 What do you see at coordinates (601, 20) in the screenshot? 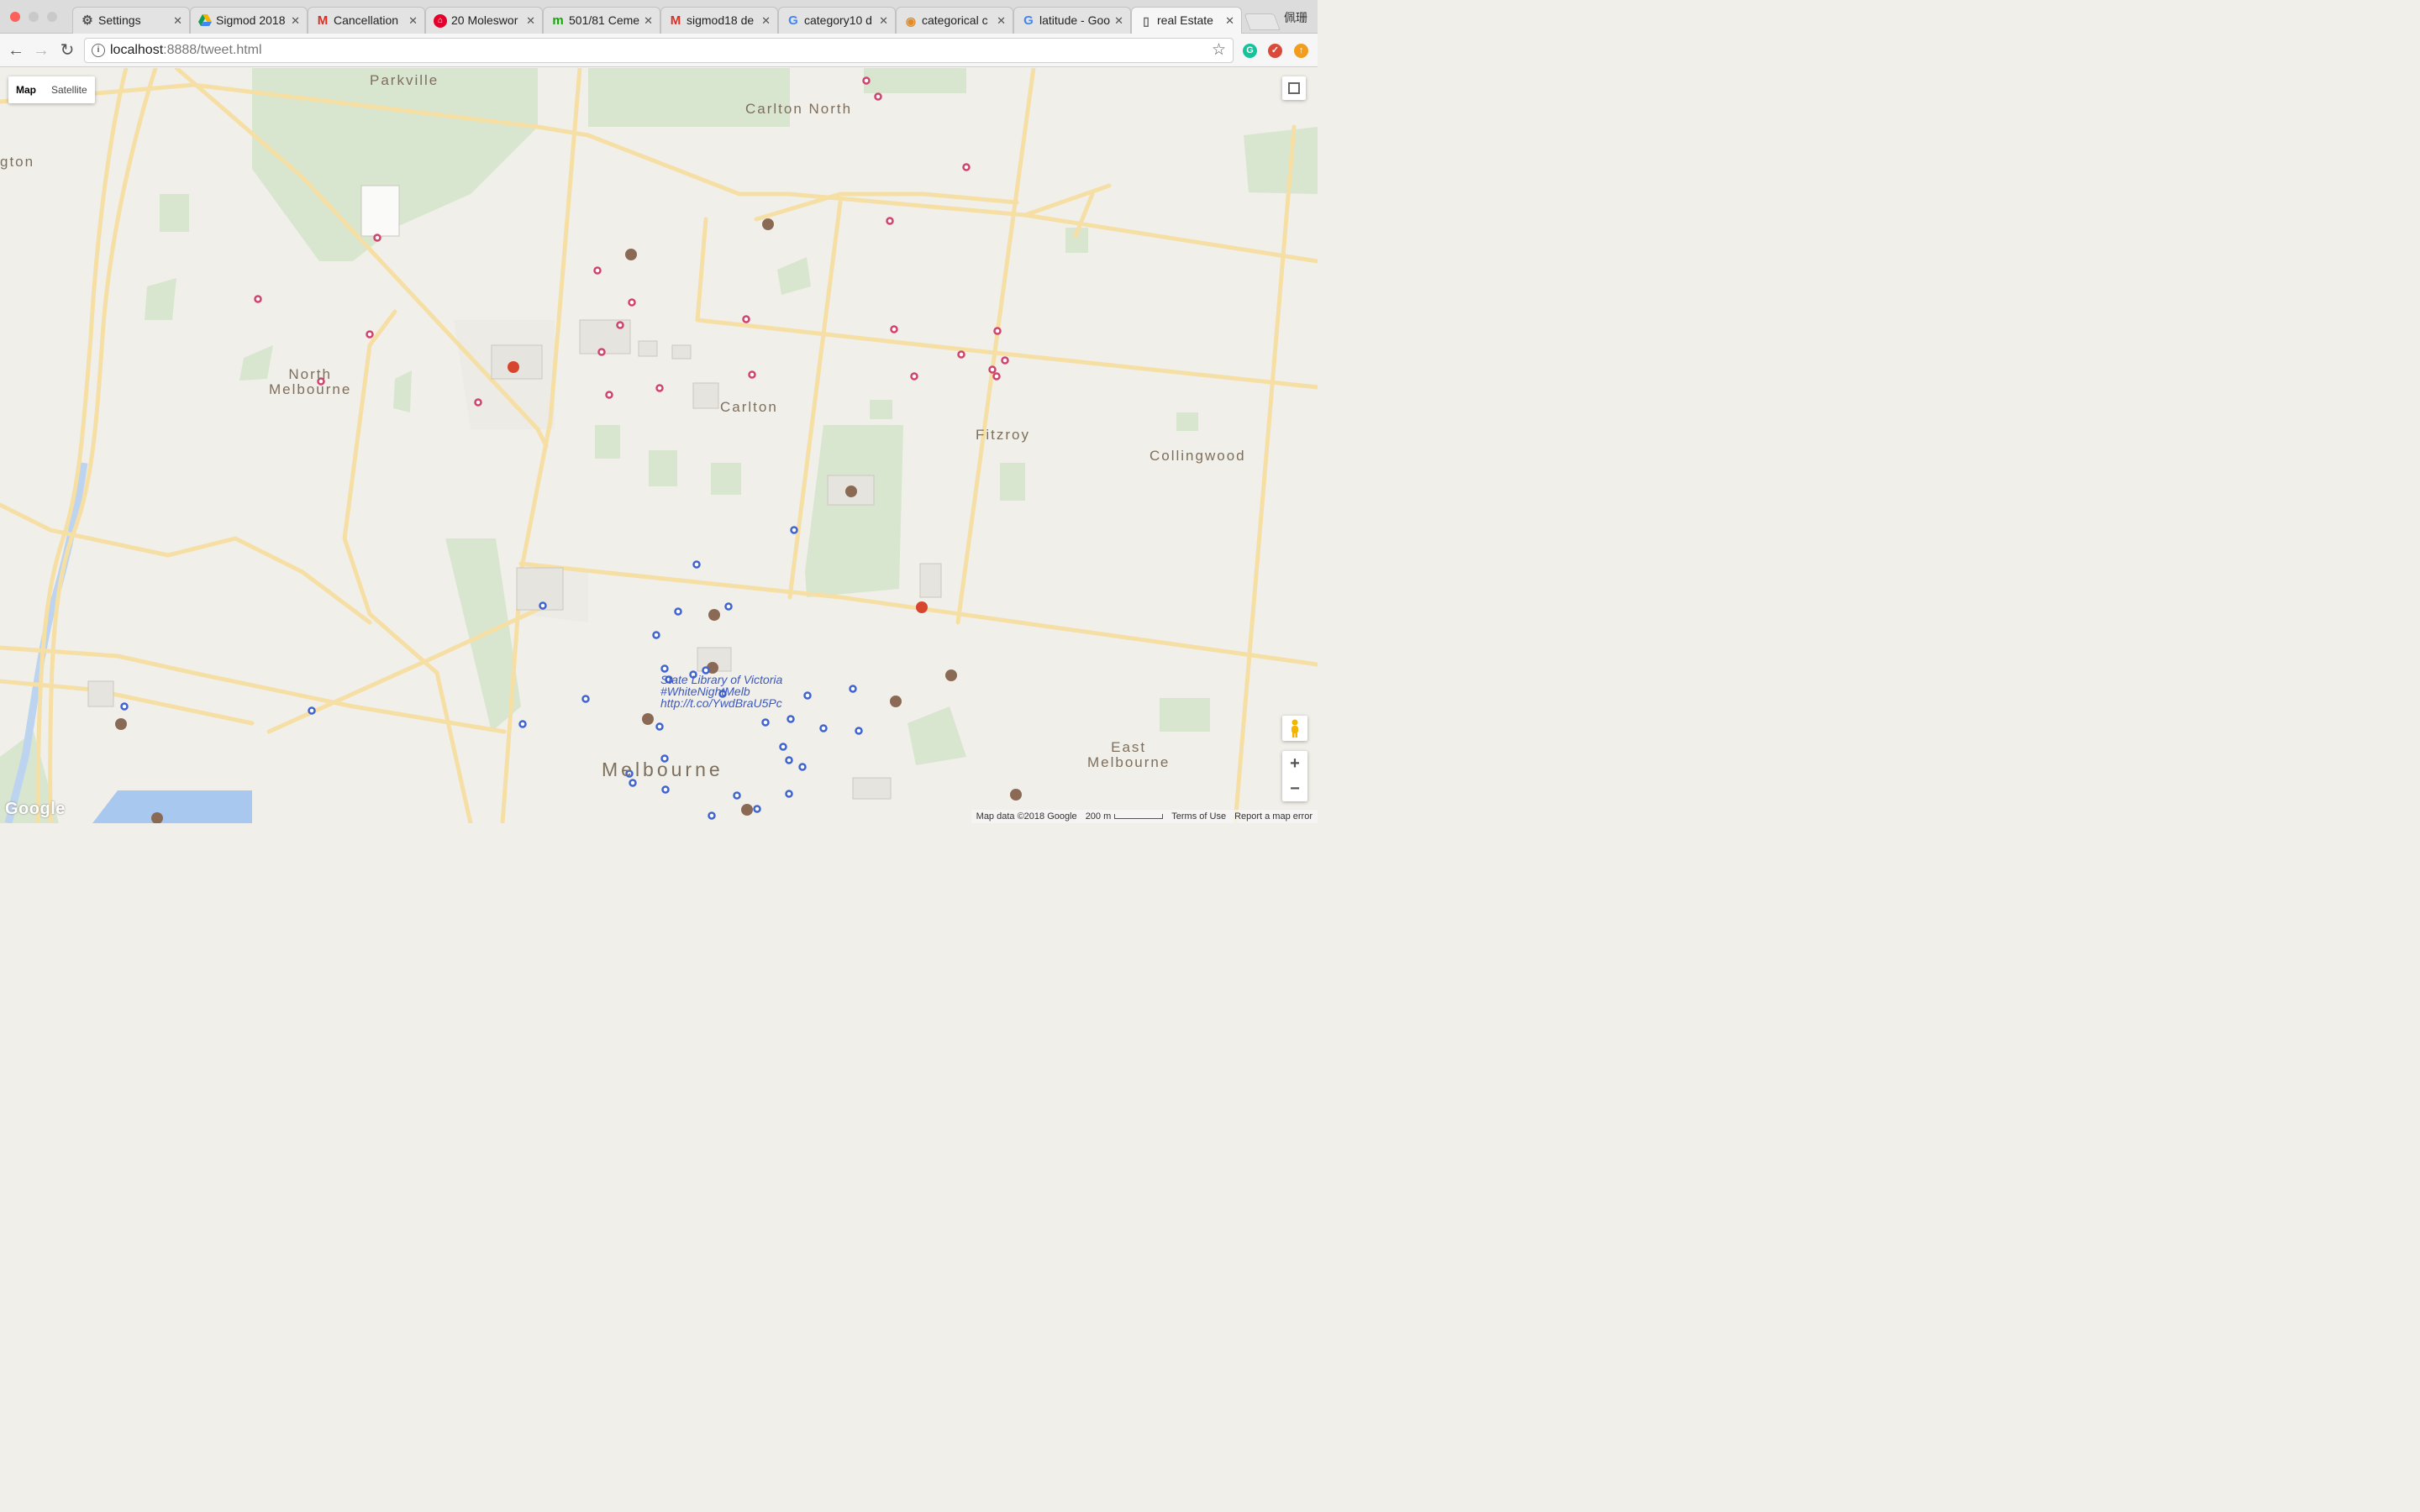
I see `tab-501-81-ceme: m 501/81 Ceme ✕` at bounding box center [601, 20].